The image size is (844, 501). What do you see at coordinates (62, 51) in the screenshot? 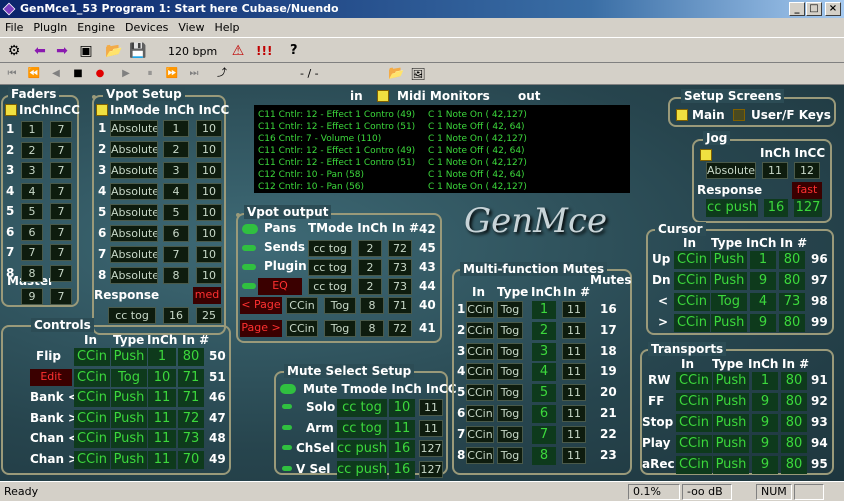
I see `forward-arrow-icon: ➡` at bounding box center [62, 51].